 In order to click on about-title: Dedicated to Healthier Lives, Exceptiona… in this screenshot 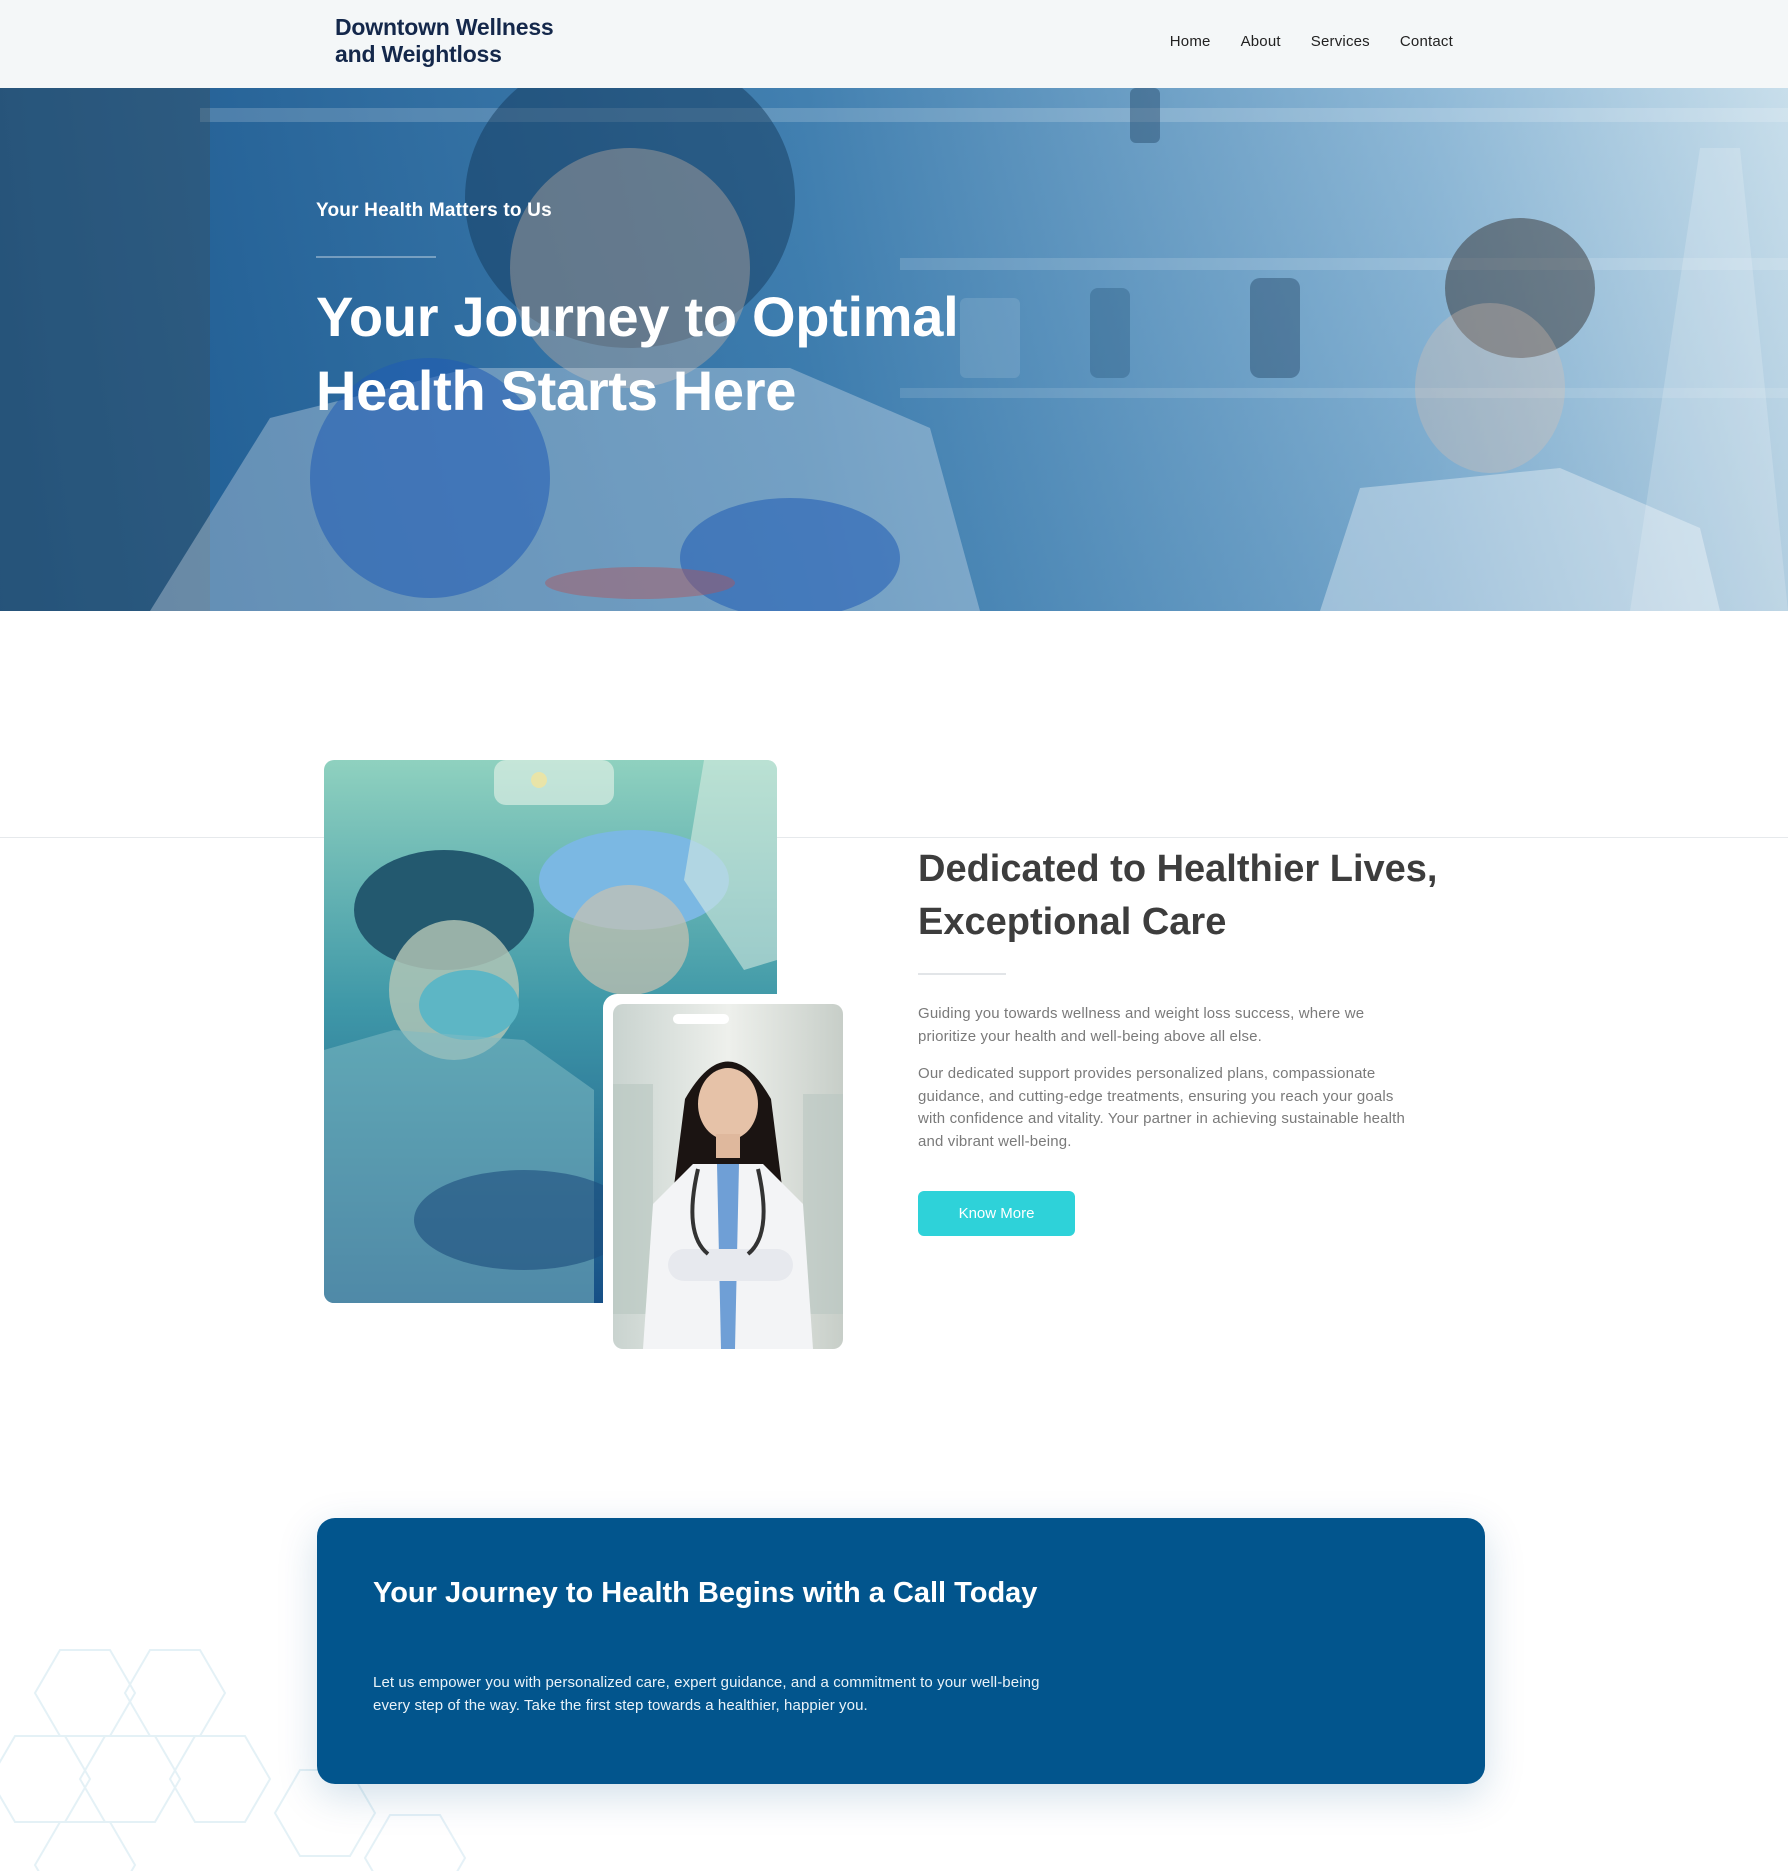, I will do `click(1178, 895)`.